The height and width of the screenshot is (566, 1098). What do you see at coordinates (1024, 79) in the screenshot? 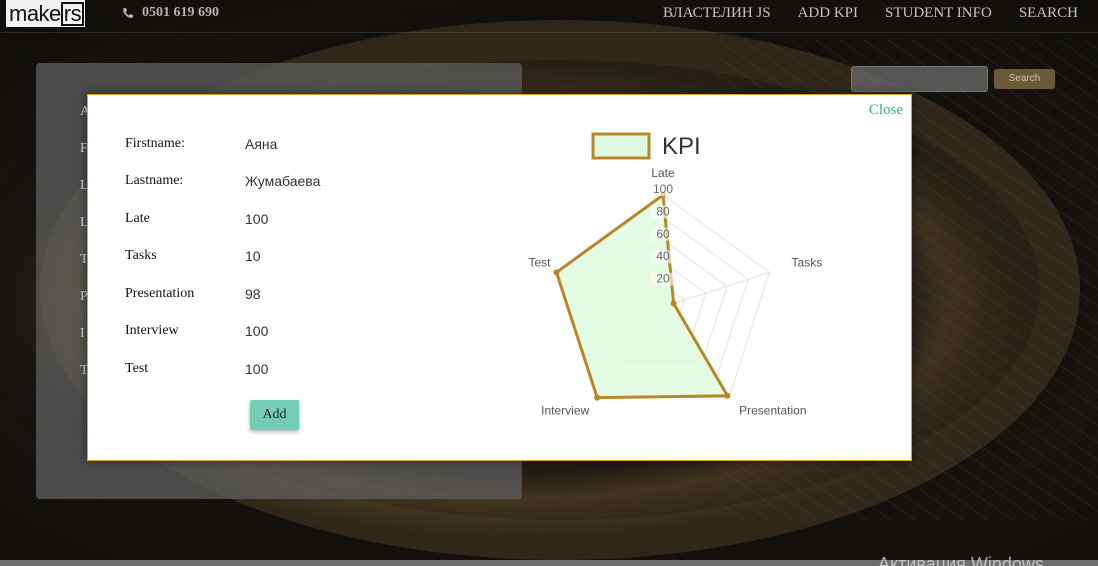
I see `search-button: Search` at bounding box center [1024, 79].